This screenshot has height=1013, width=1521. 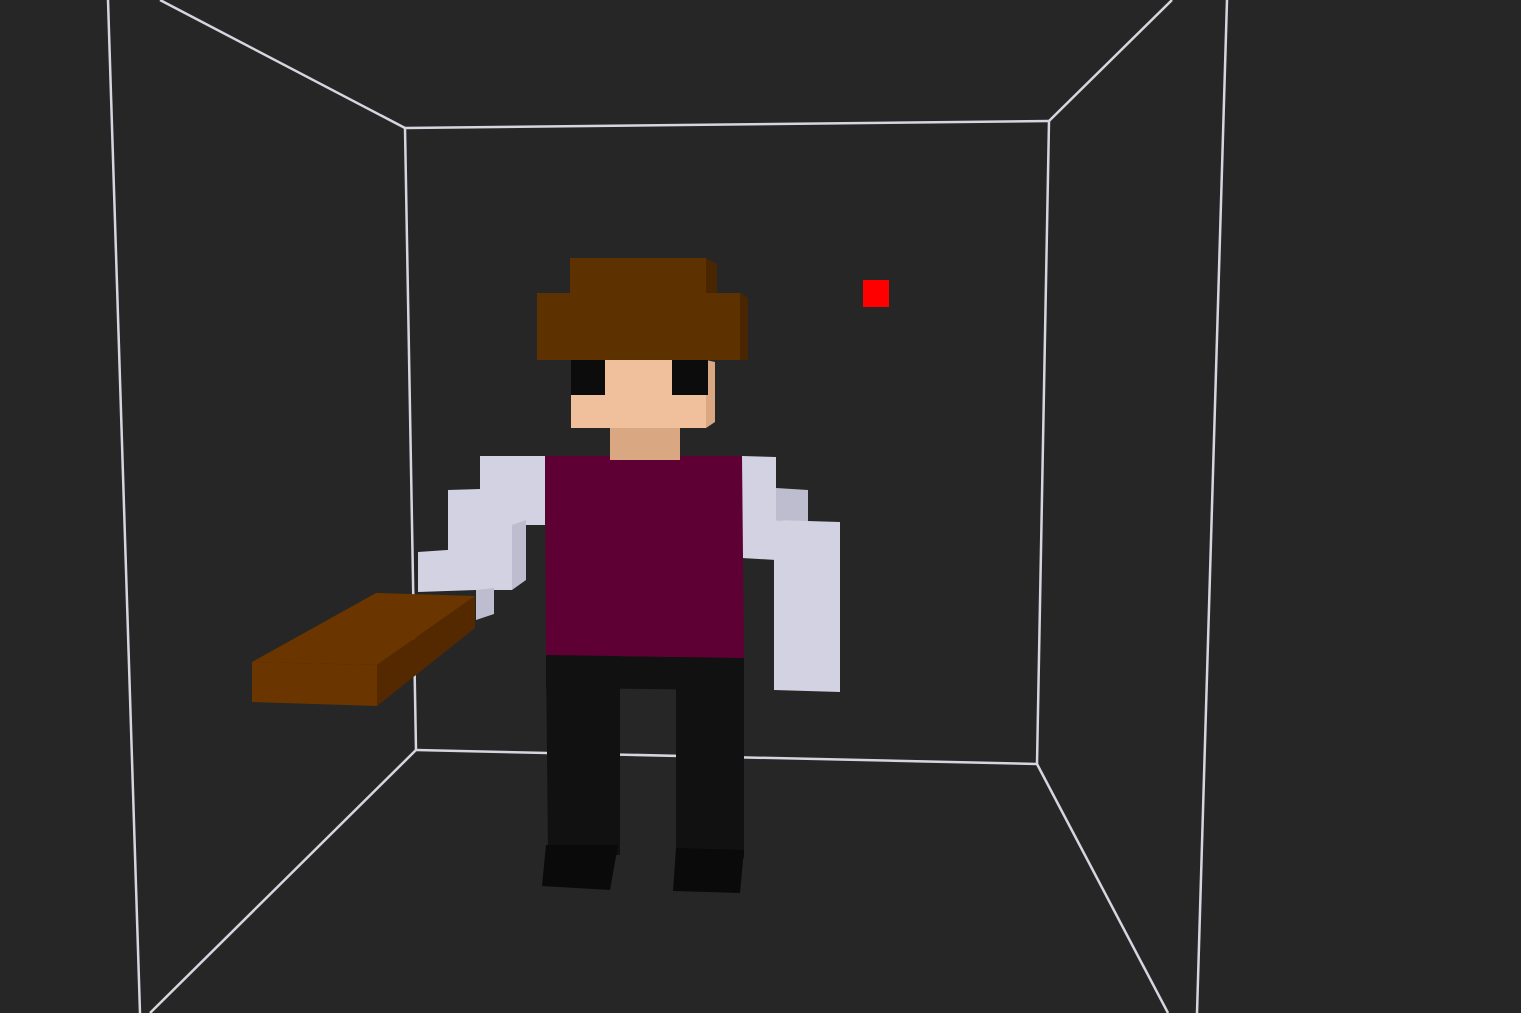 I want to click on wooden-plank-item, so click(x=363, y=649).